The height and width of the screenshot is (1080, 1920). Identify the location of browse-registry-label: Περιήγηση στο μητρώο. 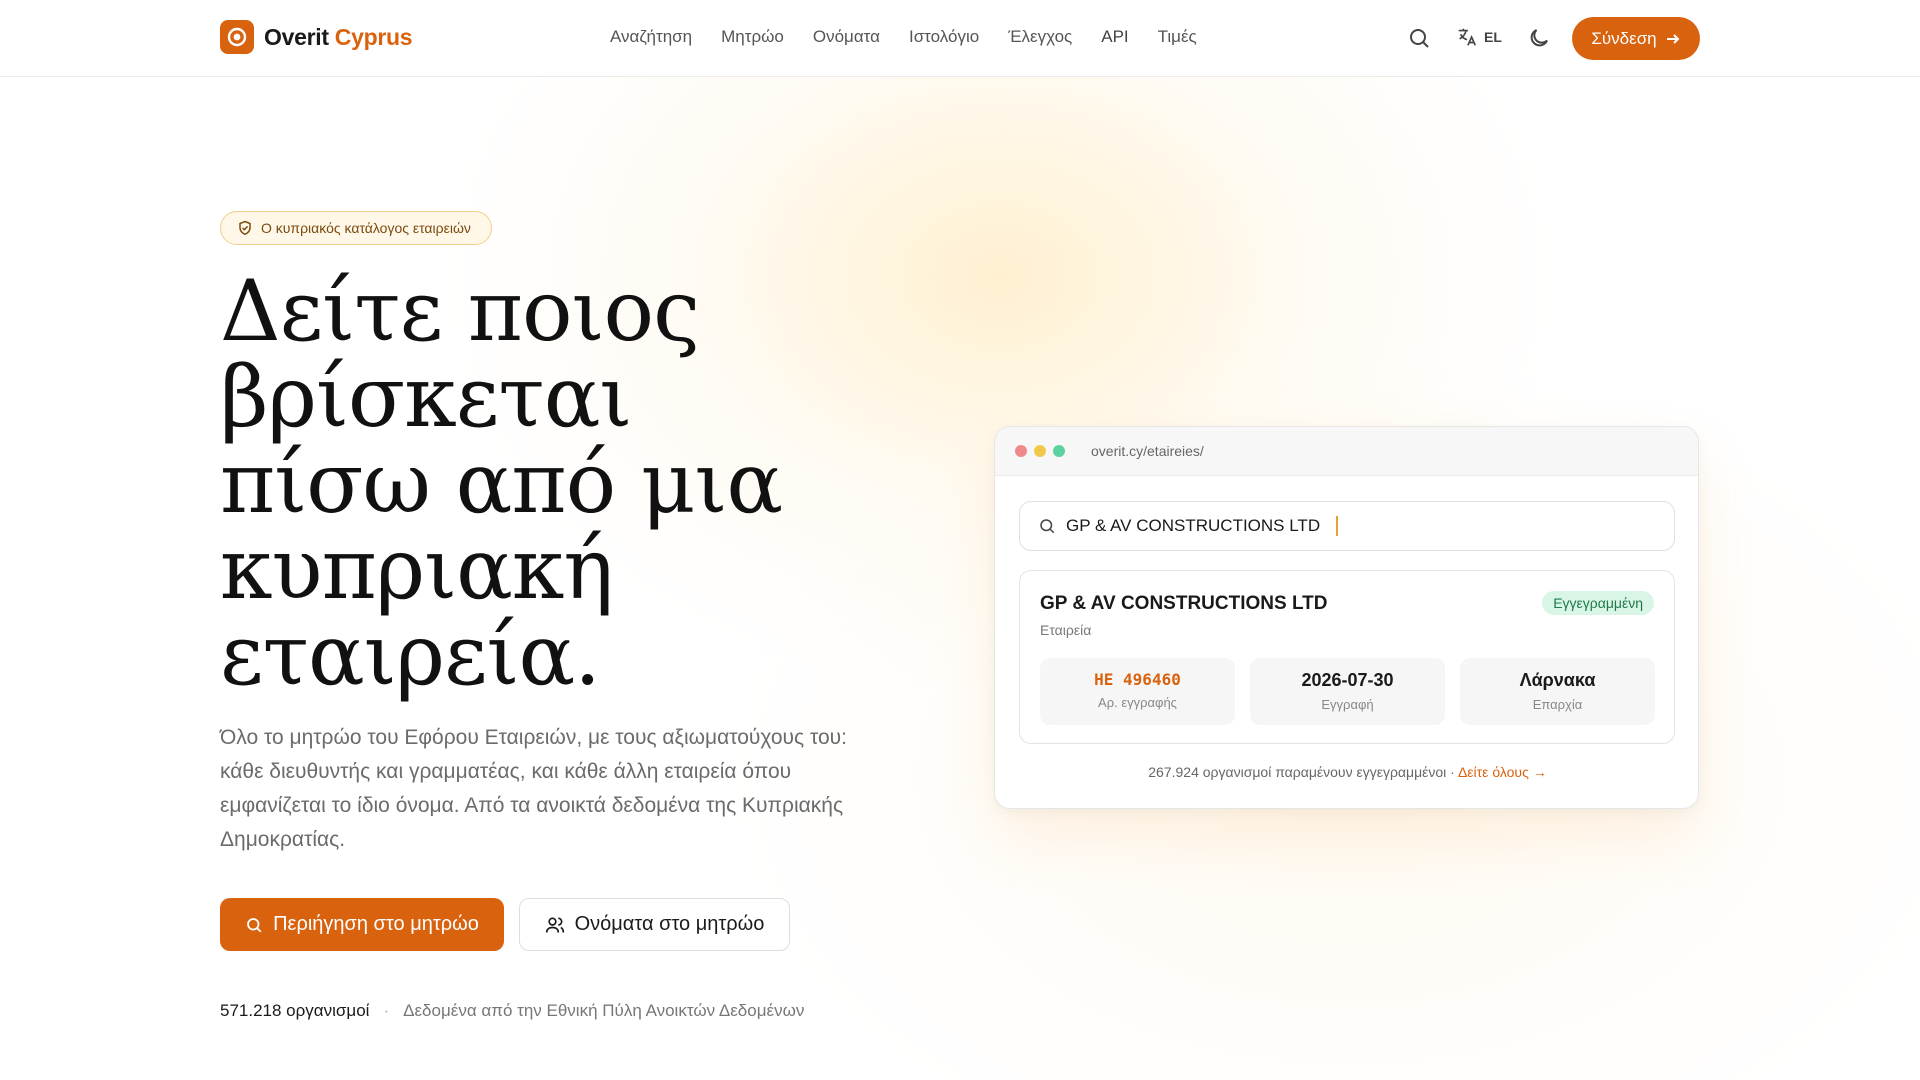
(376, 924).